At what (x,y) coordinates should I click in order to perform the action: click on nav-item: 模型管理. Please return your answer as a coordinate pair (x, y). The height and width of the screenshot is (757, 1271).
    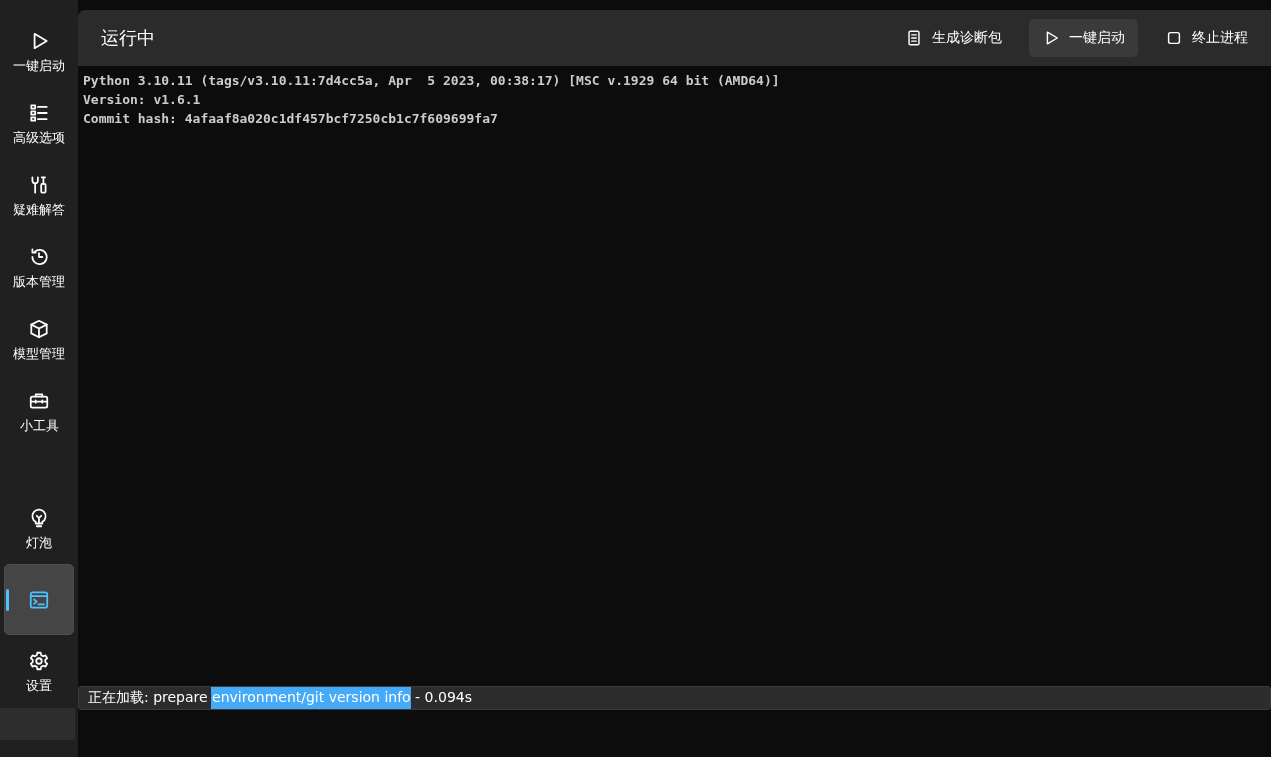
    Looking at the image, I should click on (39, 340).